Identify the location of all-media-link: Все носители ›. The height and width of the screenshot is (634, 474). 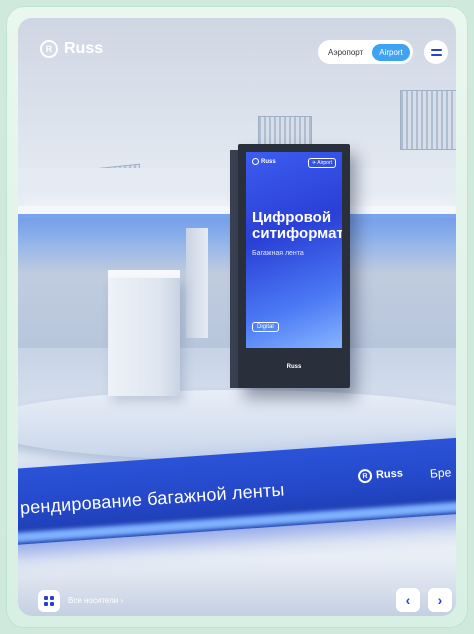
(95, 600).